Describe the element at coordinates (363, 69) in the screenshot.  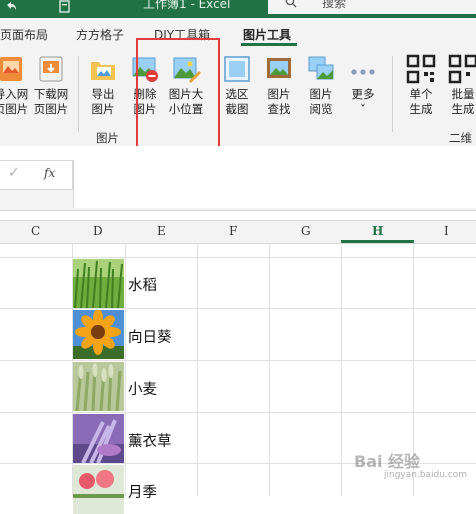
I see `more-dots-icon` at that location.